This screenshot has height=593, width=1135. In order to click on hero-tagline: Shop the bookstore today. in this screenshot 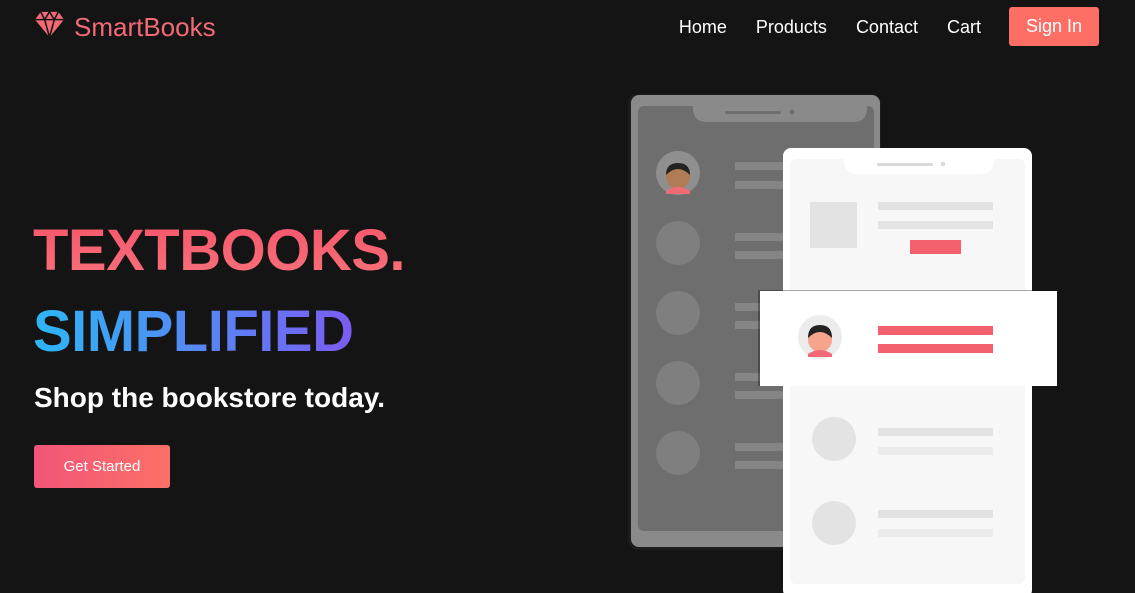, I will do `click(210, 397)`.